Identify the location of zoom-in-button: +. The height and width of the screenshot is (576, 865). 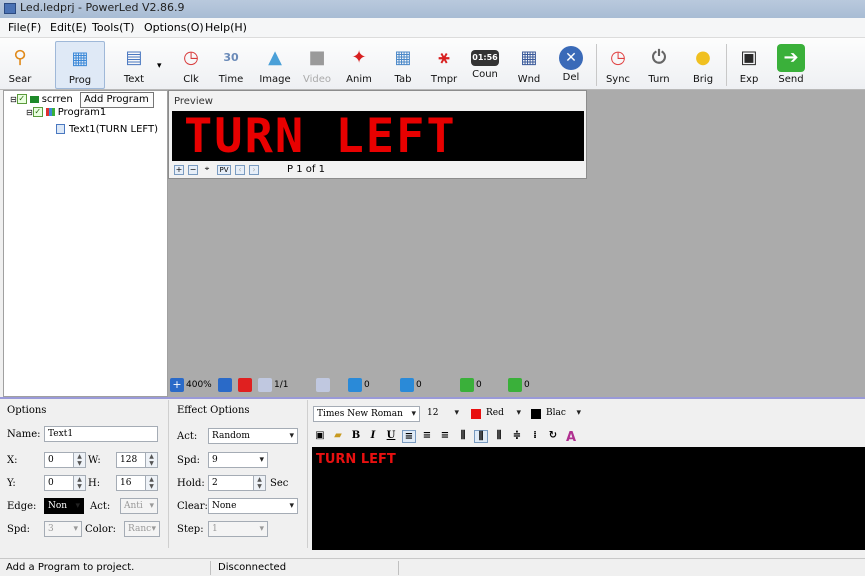
(179, 170).